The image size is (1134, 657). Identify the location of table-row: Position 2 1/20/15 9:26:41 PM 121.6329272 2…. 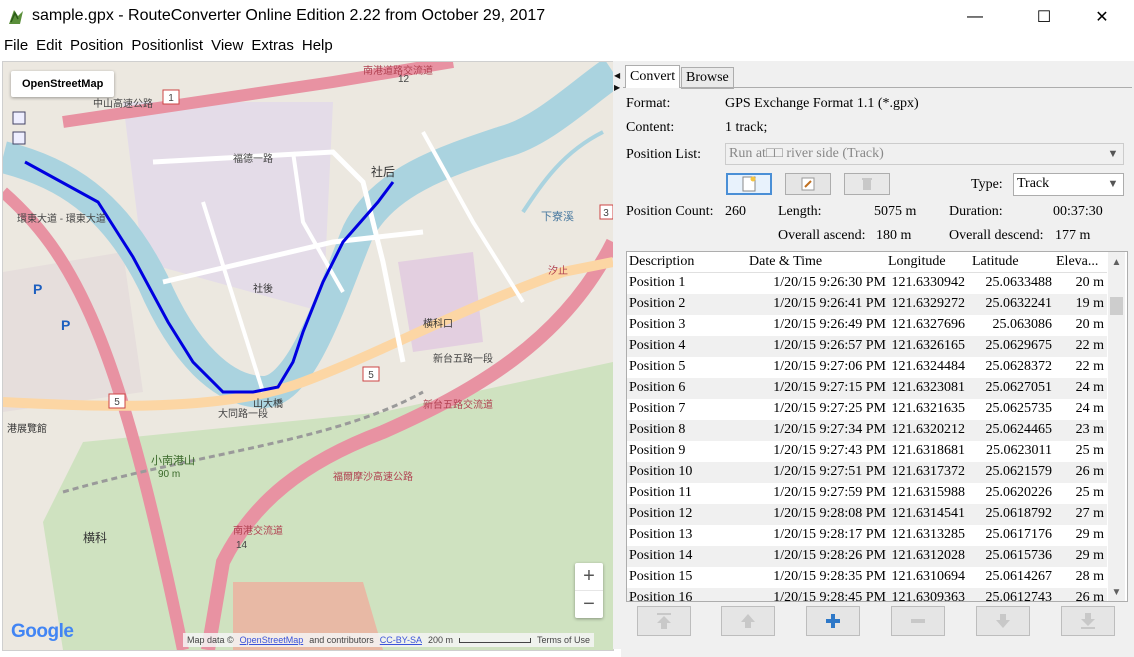
(867, 304).